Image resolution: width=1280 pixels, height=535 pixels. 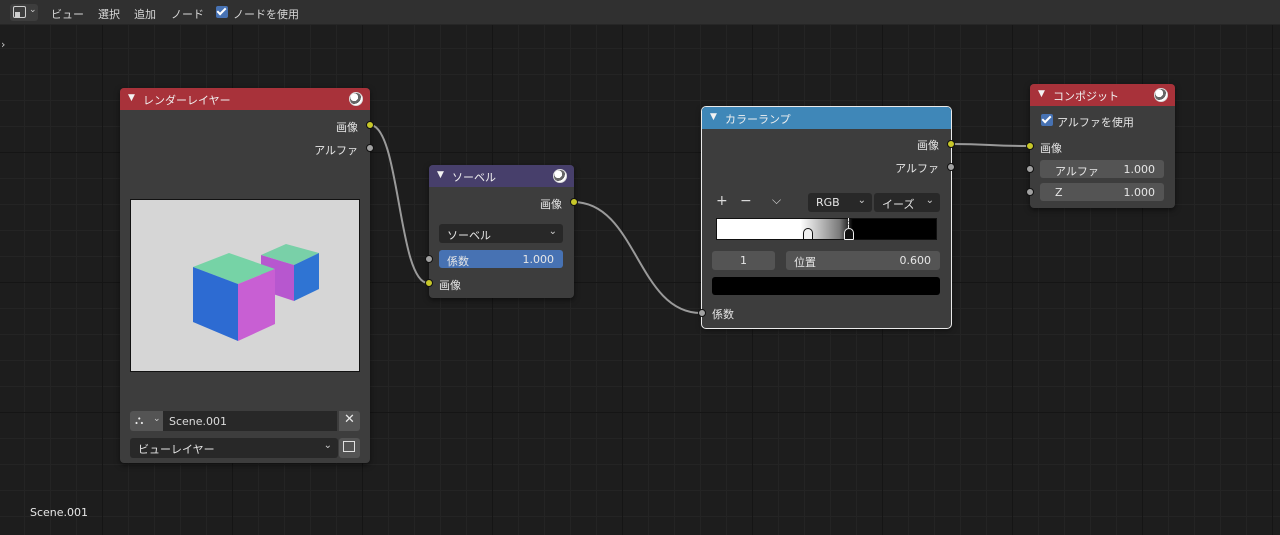 I want to click on scene-name: Scene.001, so click(x=198, y=421).